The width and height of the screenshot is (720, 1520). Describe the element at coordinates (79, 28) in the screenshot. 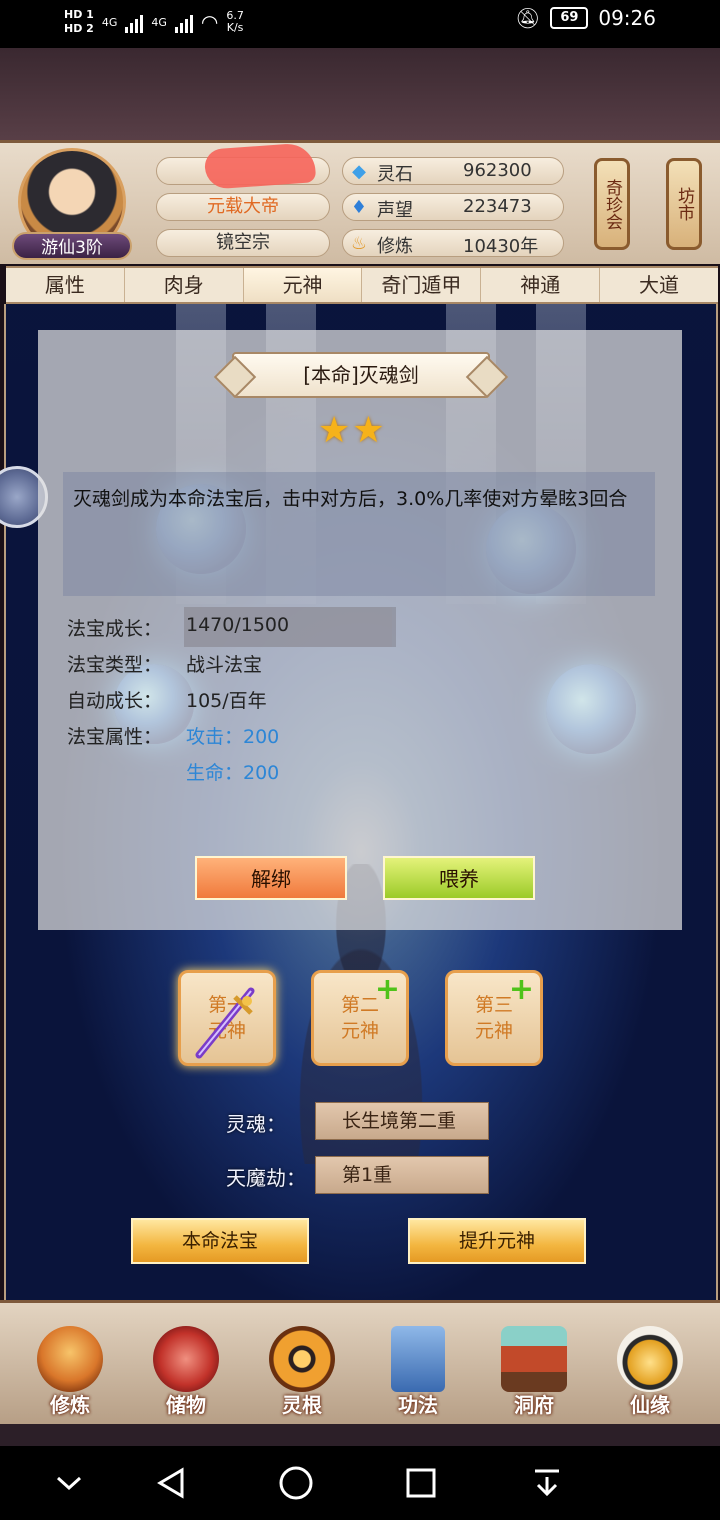

I see `hd2-label: HD 2` at that location.